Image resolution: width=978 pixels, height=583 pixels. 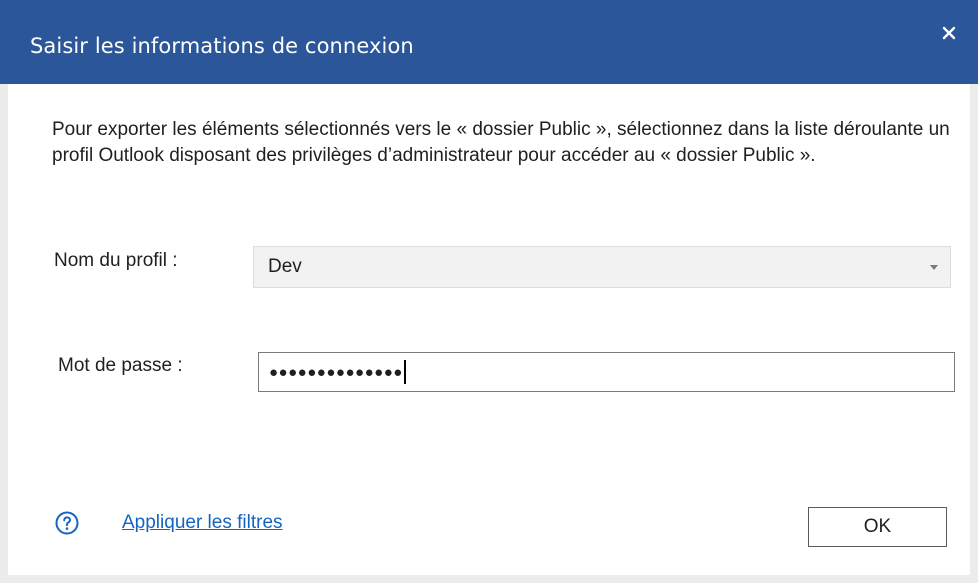 What do you see at coordinates (120, 365) in the screenshot?
I see `password-label: Mot de passe :` at bounding box center [120, 365].